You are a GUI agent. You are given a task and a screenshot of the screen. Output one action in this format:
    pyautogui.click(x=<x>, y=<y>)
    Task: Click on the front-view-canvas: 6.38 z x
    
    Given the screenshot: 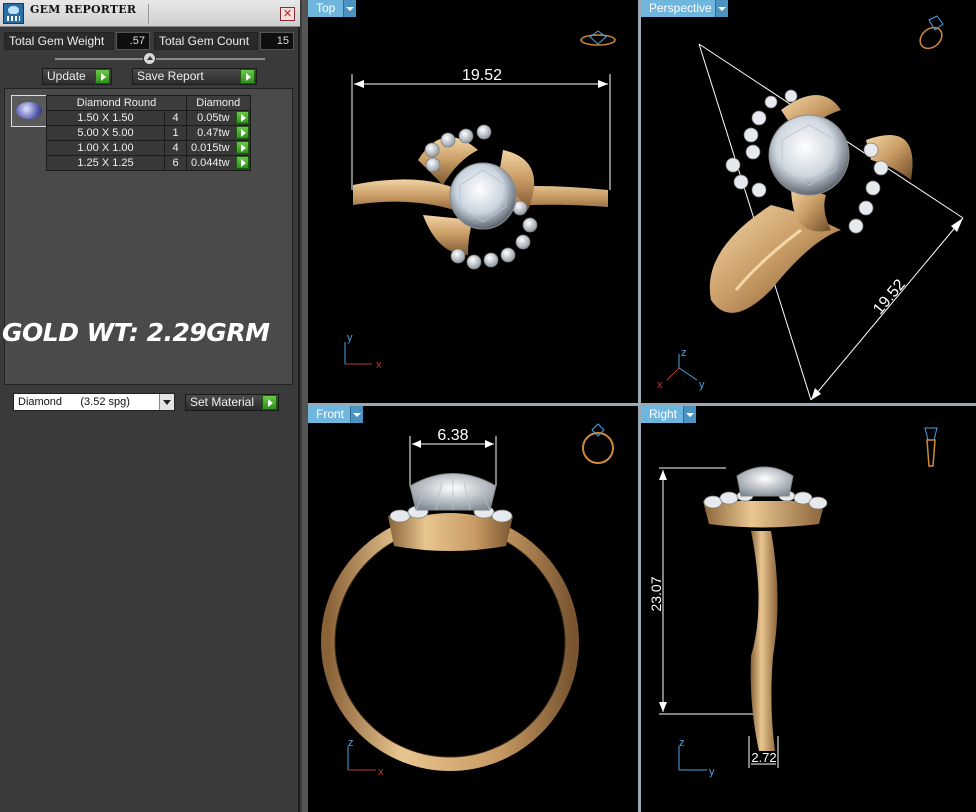 What is the action you would take?
    pyautogui.click(x=467, y=600)
    